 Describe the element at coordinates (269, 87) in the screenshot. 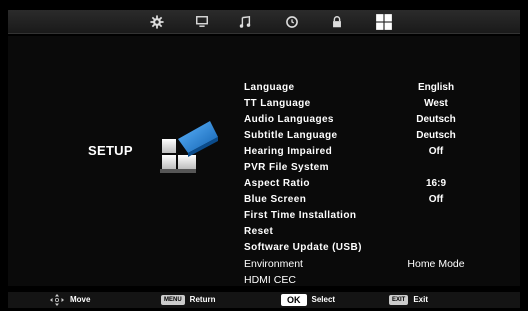

I see `menu-item-label: Language` at that location.